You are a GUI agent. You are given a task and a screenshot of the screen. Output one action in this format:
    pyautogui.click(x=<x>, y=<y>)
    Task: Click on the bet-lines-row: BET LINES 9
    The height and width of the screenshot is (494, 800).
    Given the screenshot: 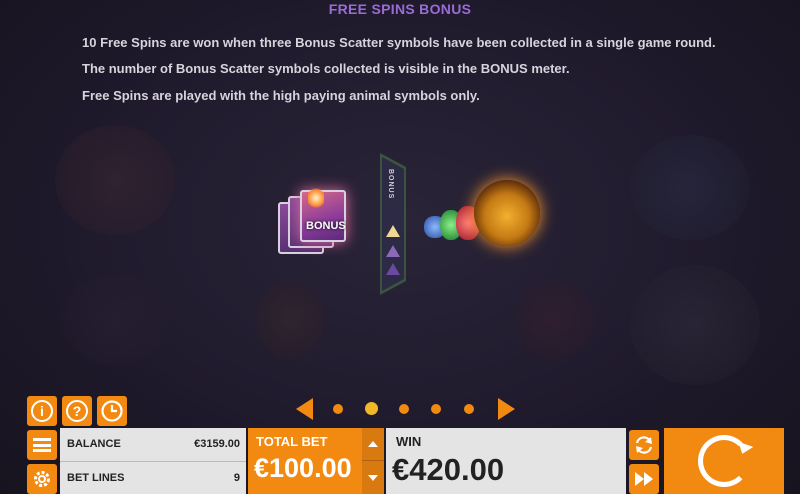 What is the action you would take?
    pyautogui.click(x=153, y=477)
    